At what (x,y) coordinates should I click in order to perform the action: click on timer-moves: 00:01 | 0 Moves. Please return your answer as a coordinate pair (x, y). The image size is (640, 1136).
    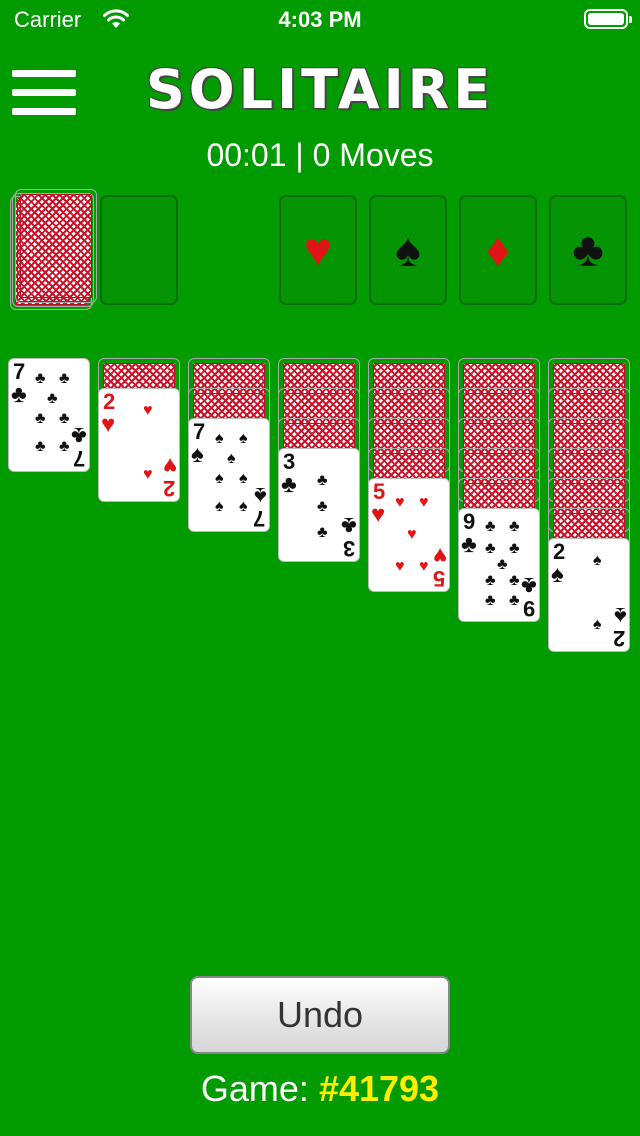
    Looking at the image, I should click on (320, 155).